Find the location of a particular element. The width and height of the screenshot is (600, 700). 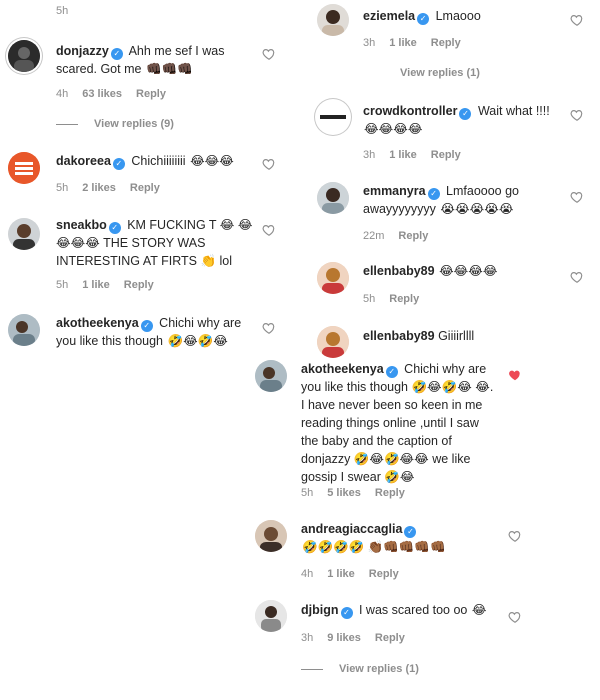

comment-text: Wait what !!!! is located at coordinates (513, 111).